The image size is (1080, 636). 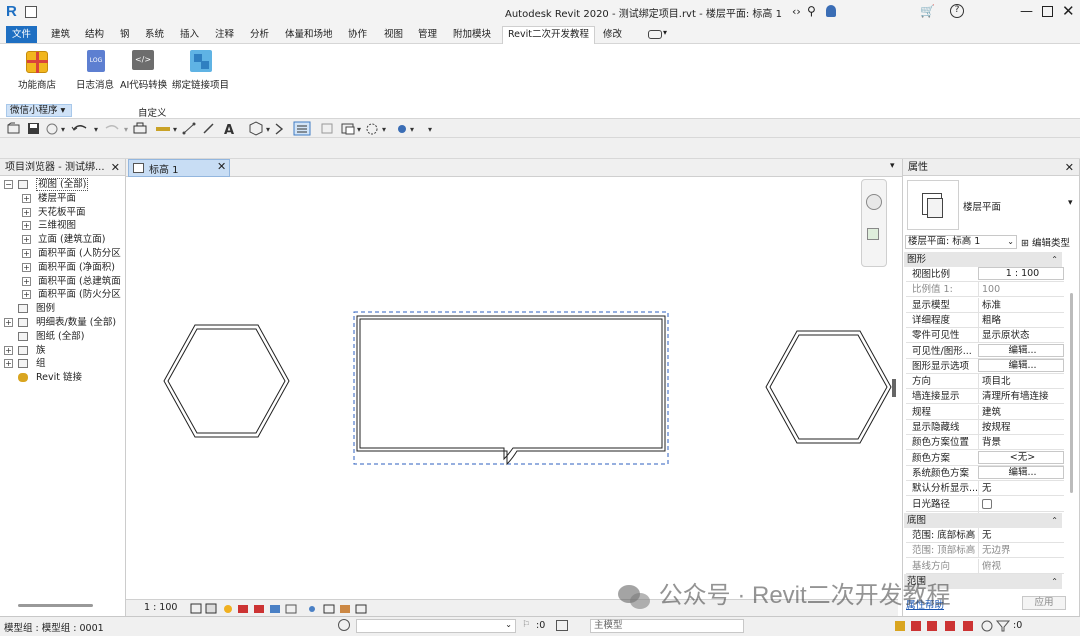 What do you see at coordinates (1021, 505) in the screenshot?
I see `property-checkbox` at bounding box center [1021, 505].